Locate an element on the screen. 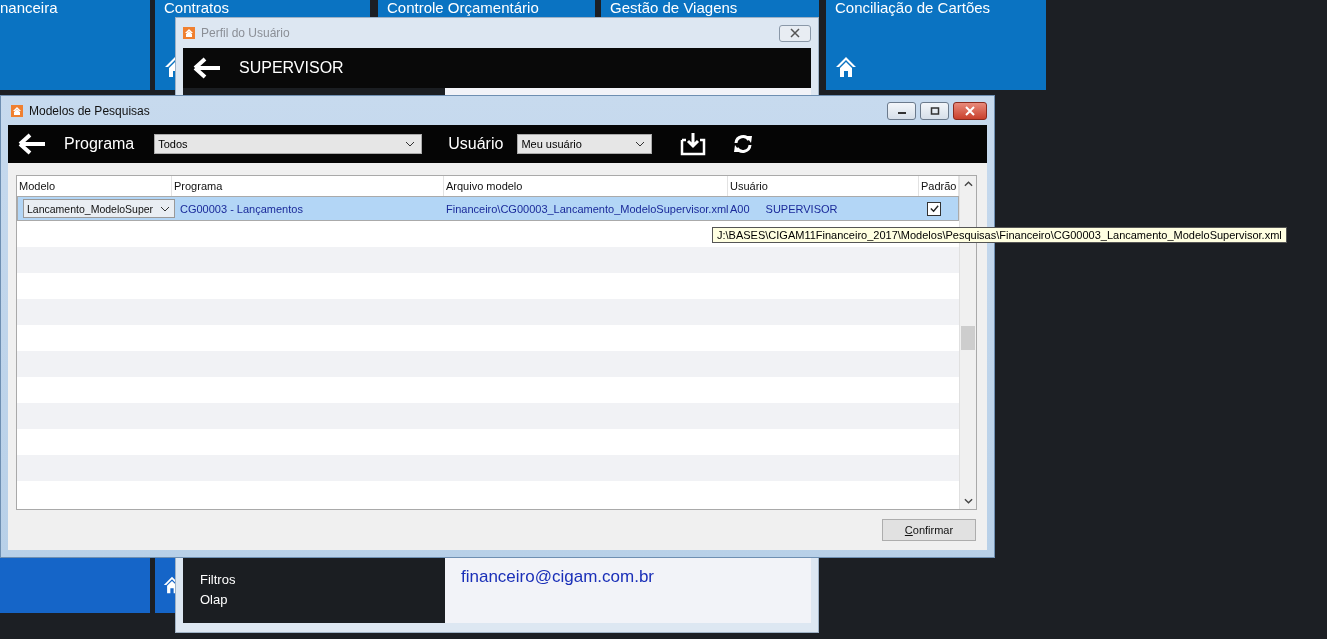  tile-label: Conciliação de Cartões is located at coordinates (913, 8).